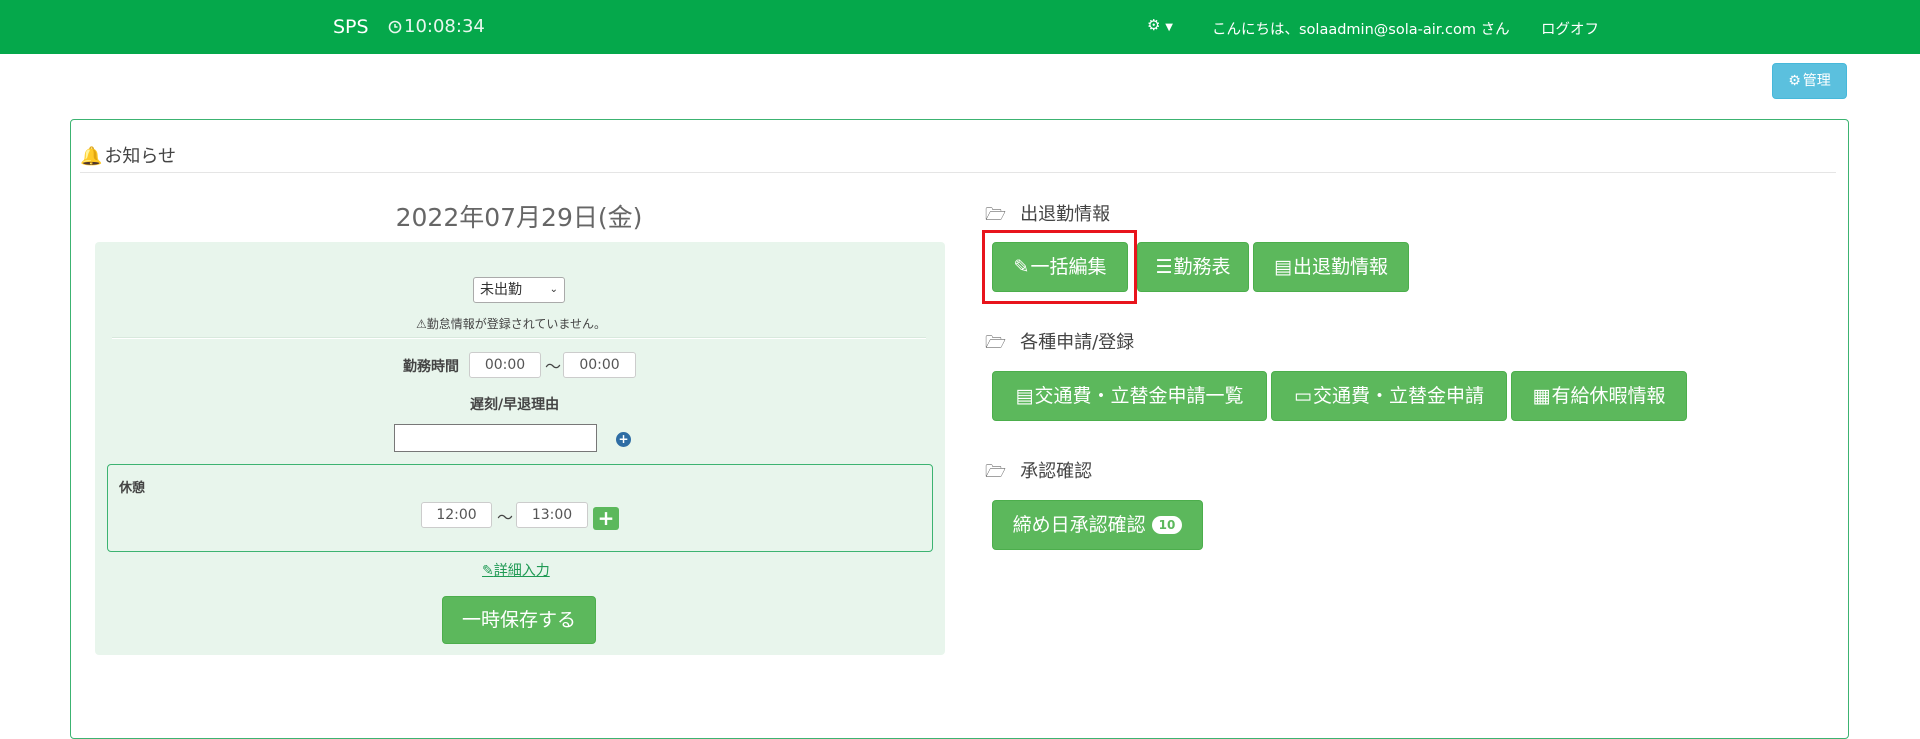 This screenshot has width=1920, height=739. I want to click on add-circle-icon: +, so click(623, 439).